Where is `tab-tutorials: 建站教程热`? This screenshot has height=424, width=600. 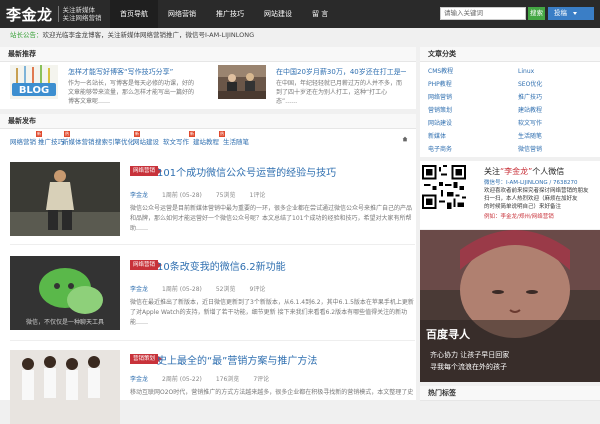
tab-tutorials: 建站教程热 is located at coordinates (209, 138).